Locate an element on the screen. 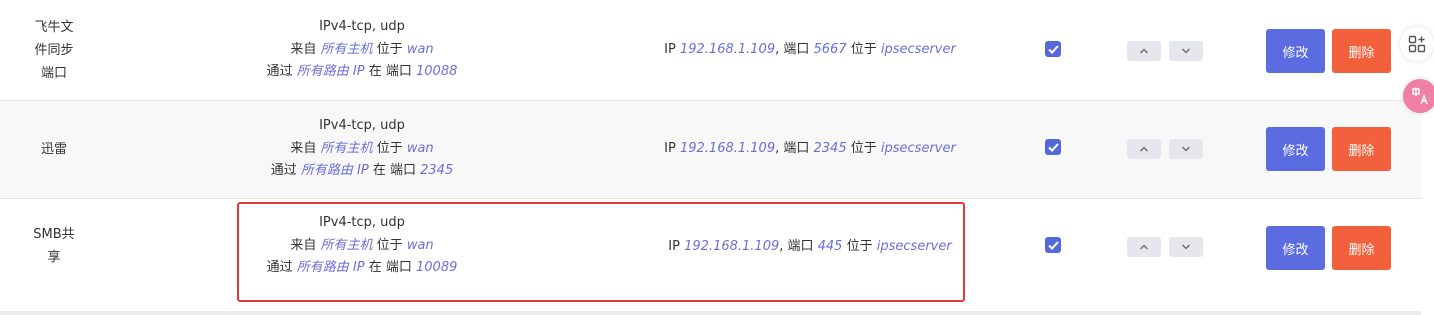  rule-name: 迅雷 is located at coordinates (53, 149).